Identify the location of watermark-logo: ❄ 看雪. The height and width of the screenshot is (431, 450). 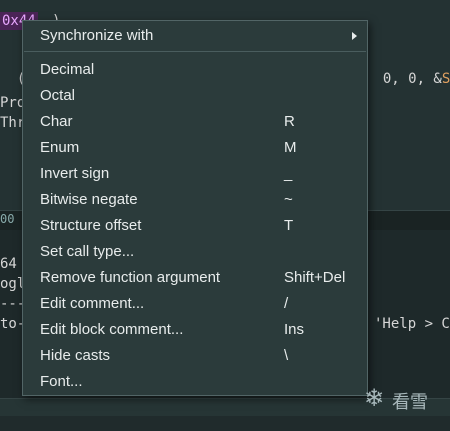
(400, 399).